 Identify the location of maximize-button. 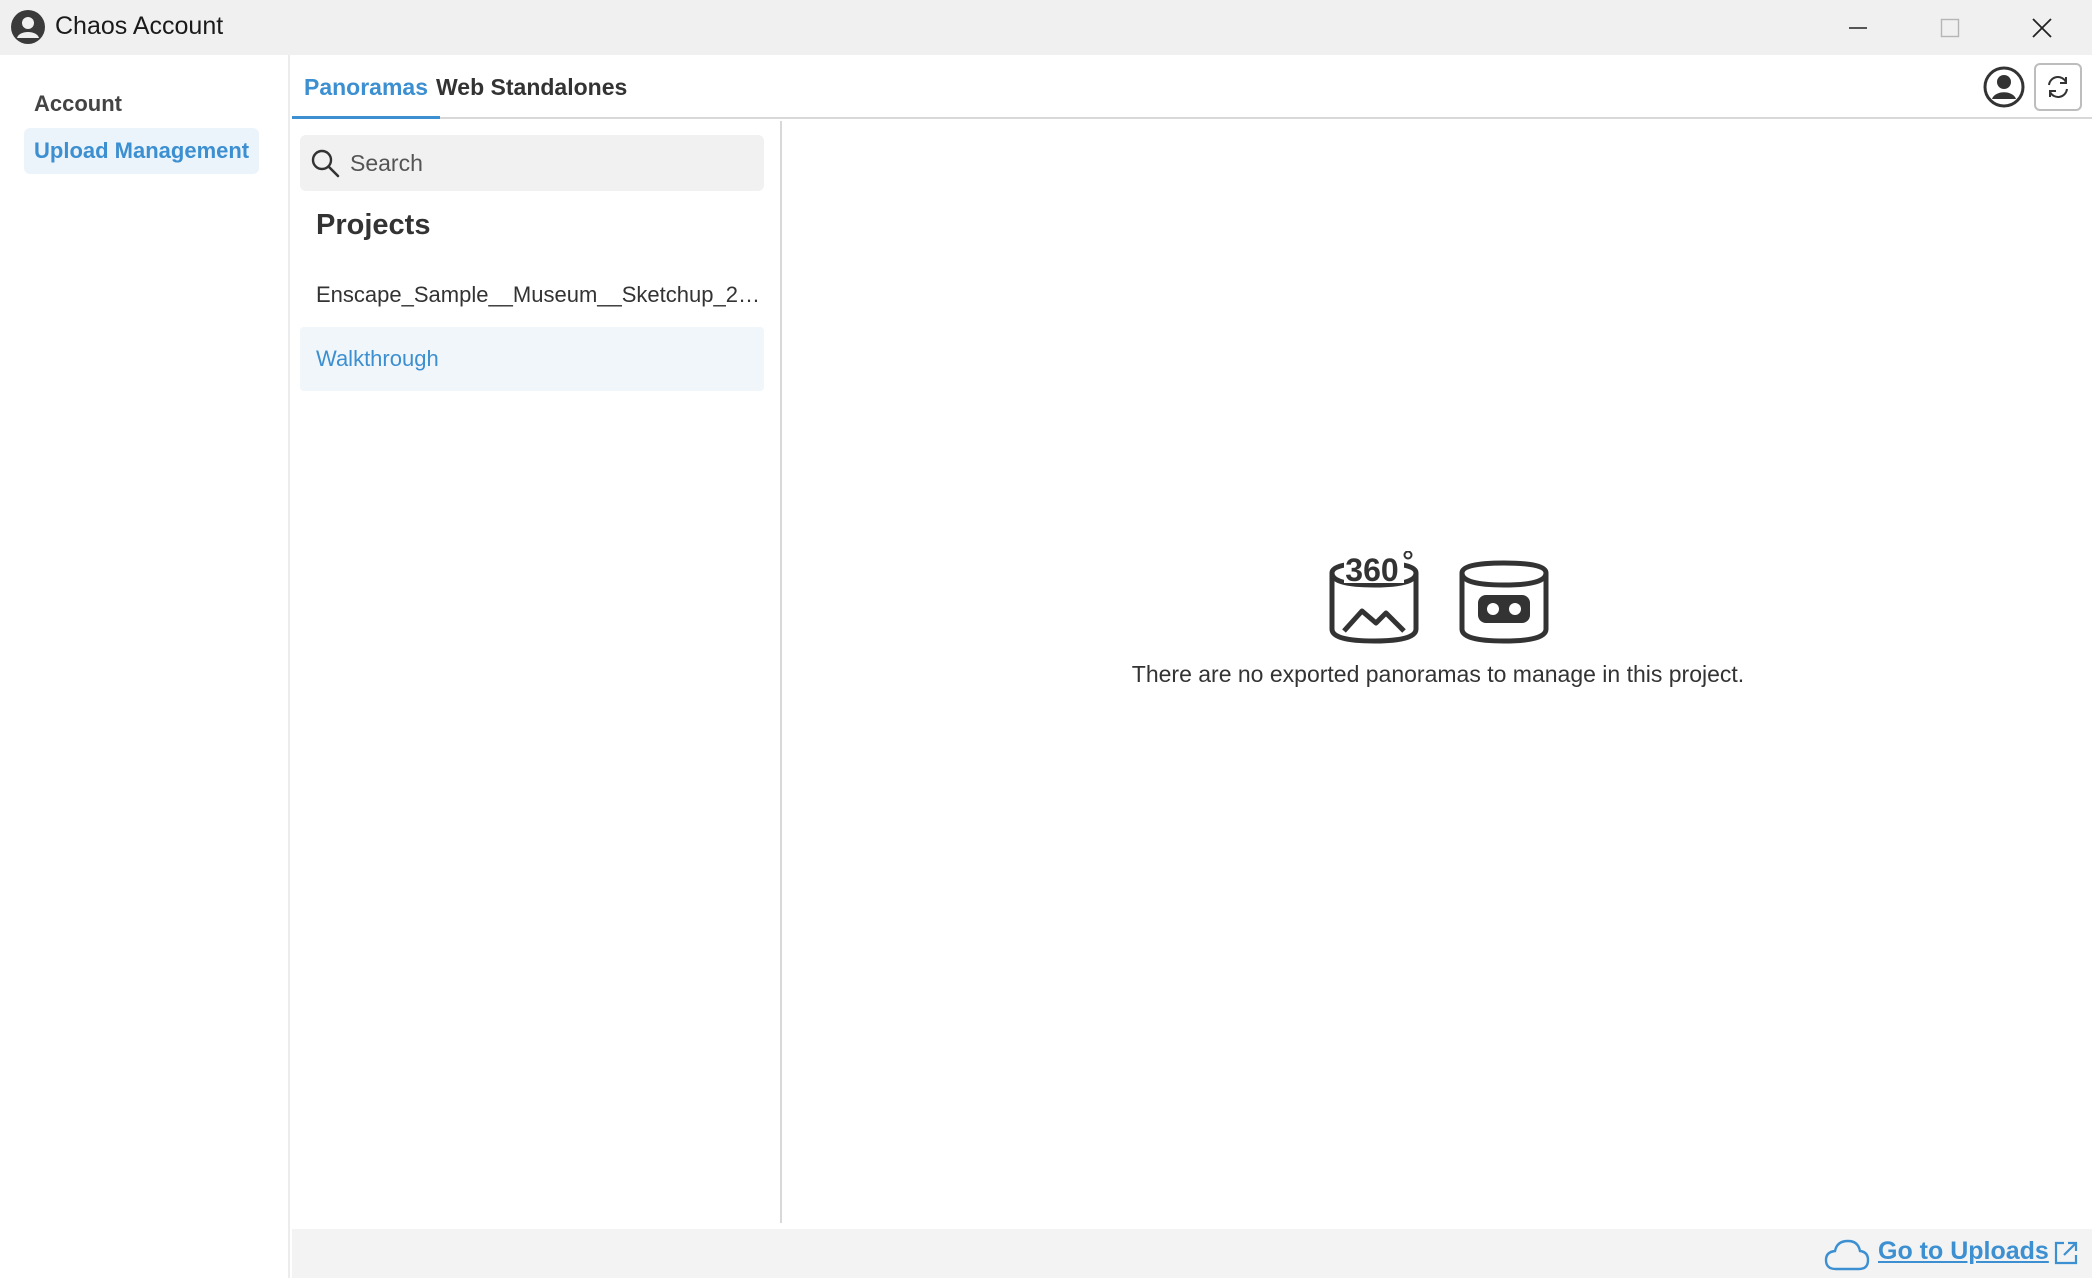
(1950, 27).